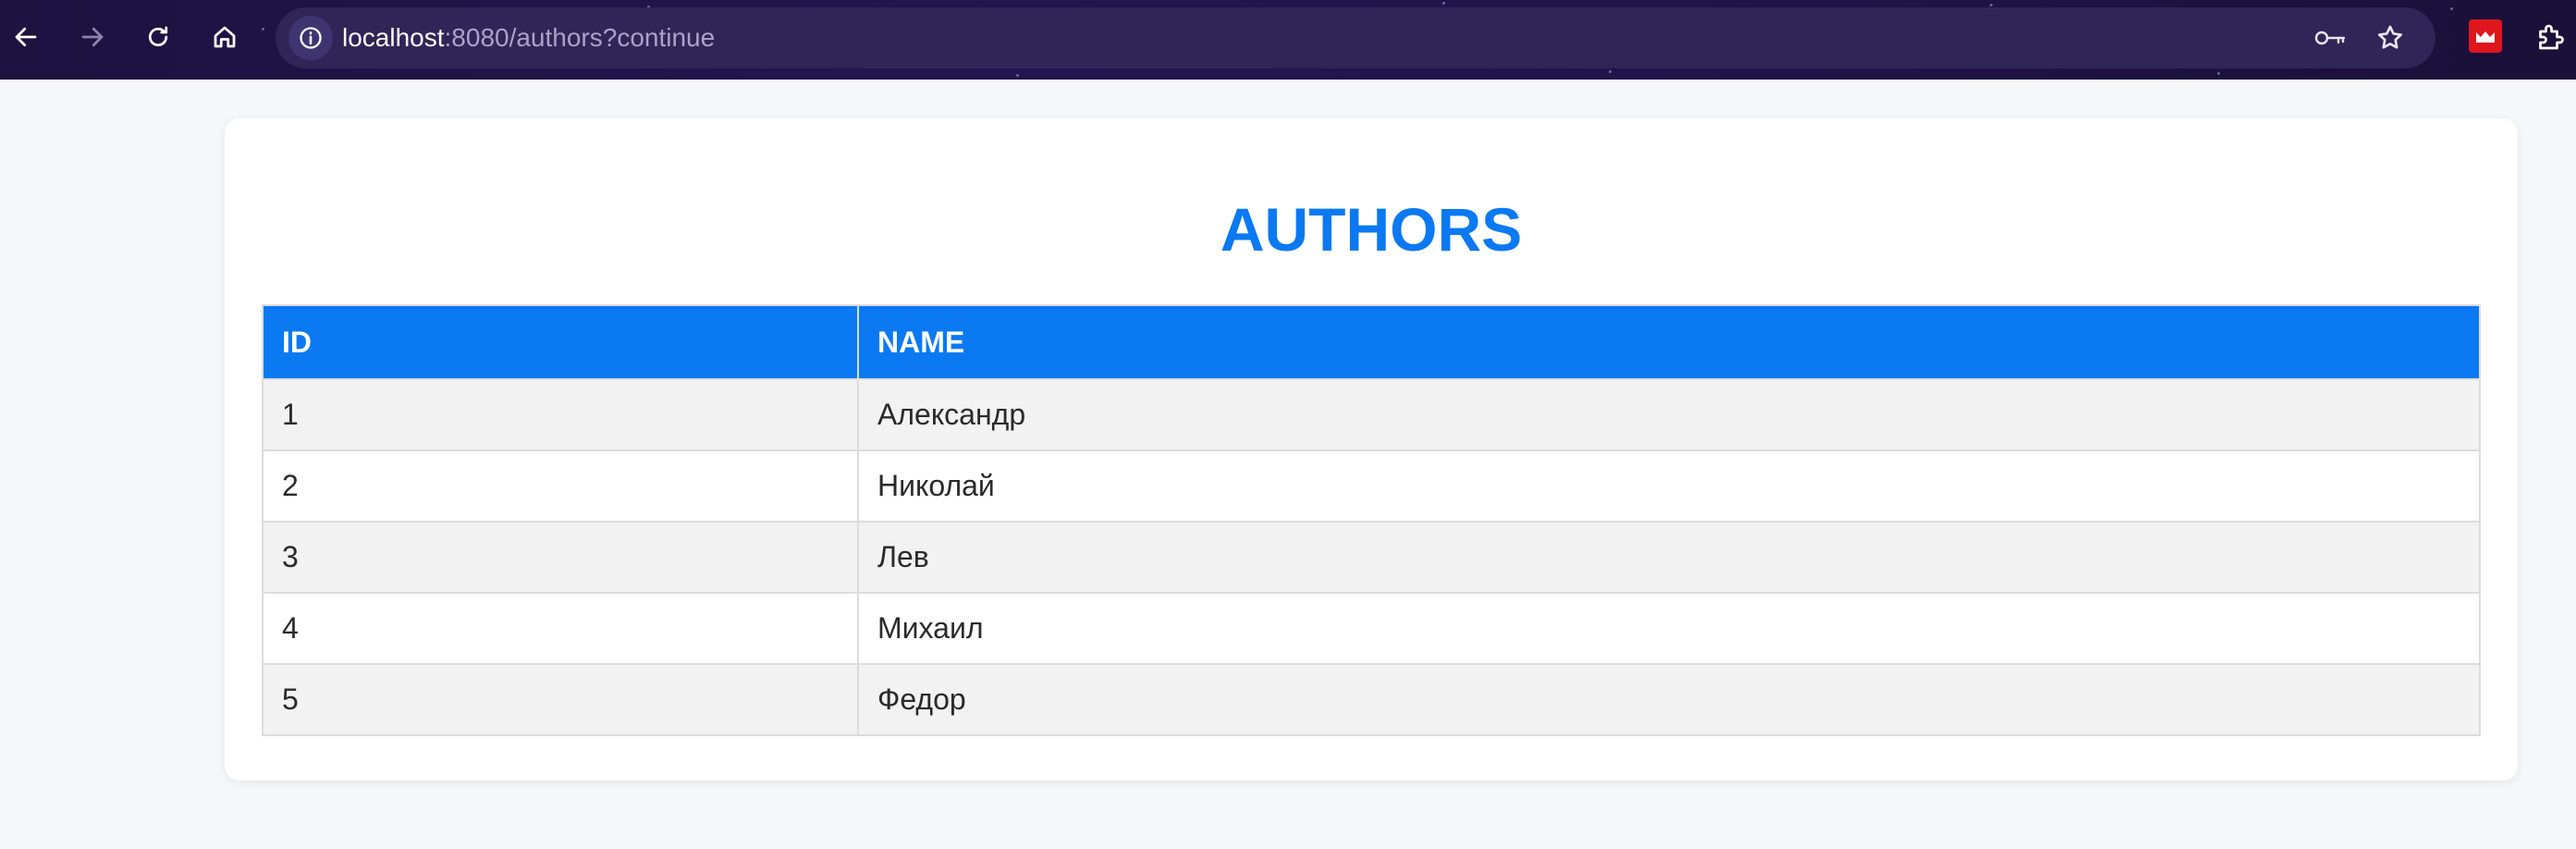 This screenshot has height=849, width=2576. I want to click on page-title: AUTHORS, so click(1371, 229).